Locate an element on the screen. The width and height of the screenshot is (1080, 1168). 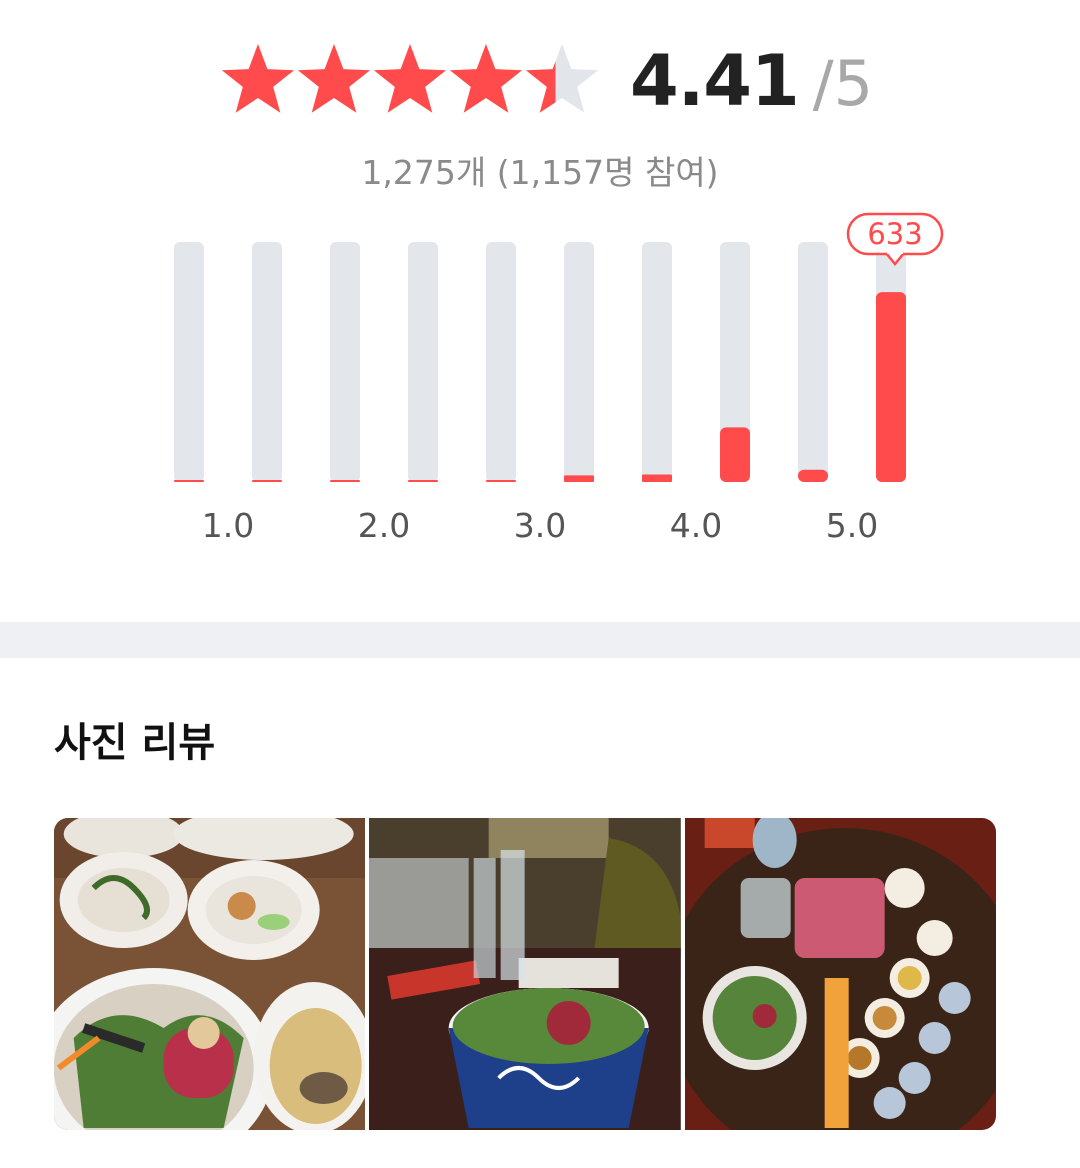
review-count: 1,275개 (1,157명 참여) is located at coordinates (540, 172).